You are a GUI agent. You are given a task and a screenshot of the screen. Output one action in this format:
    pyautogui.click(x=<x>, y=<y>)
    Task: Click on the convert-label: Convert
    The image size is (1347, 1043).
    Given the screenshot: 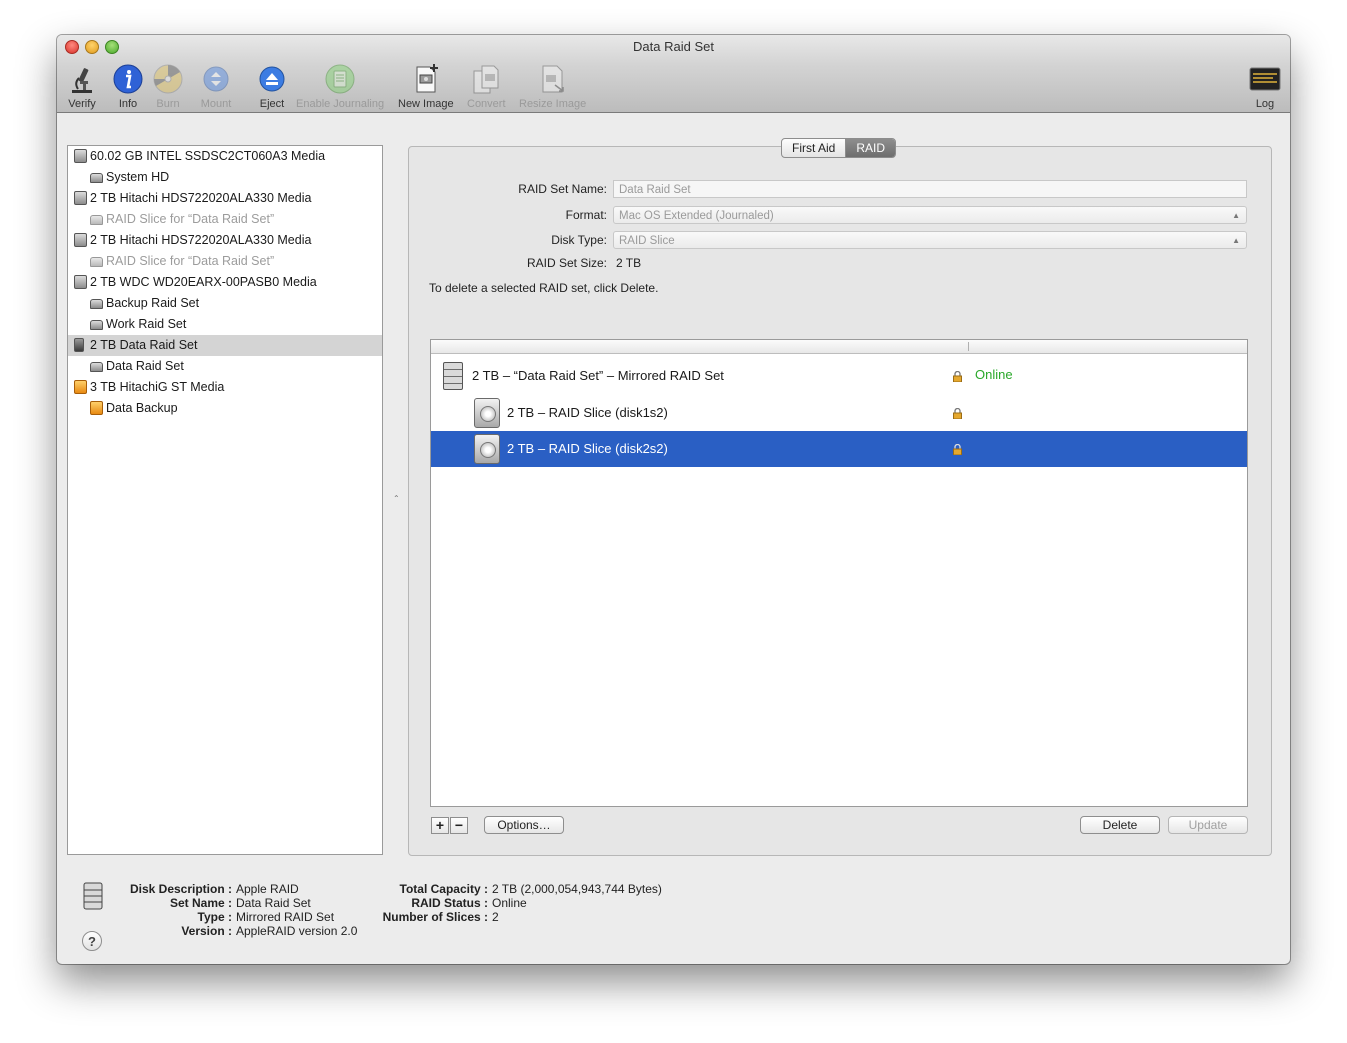 What is the action you would take?
    pyautogui.click(x=486, y=104)
    